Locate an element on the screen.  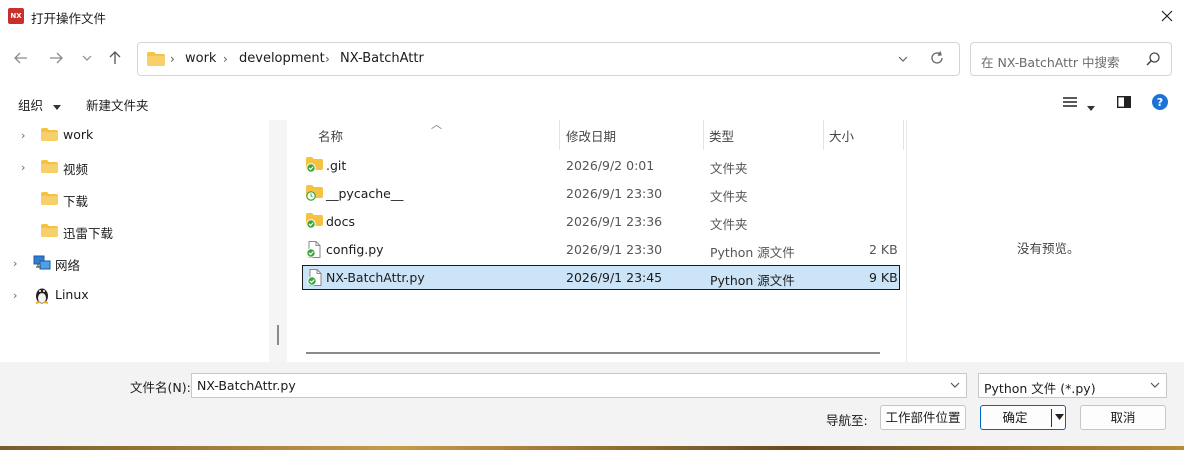
file-row: .git 2026/9/2 0:01 文件夹 is located at coordinates (601, 166).